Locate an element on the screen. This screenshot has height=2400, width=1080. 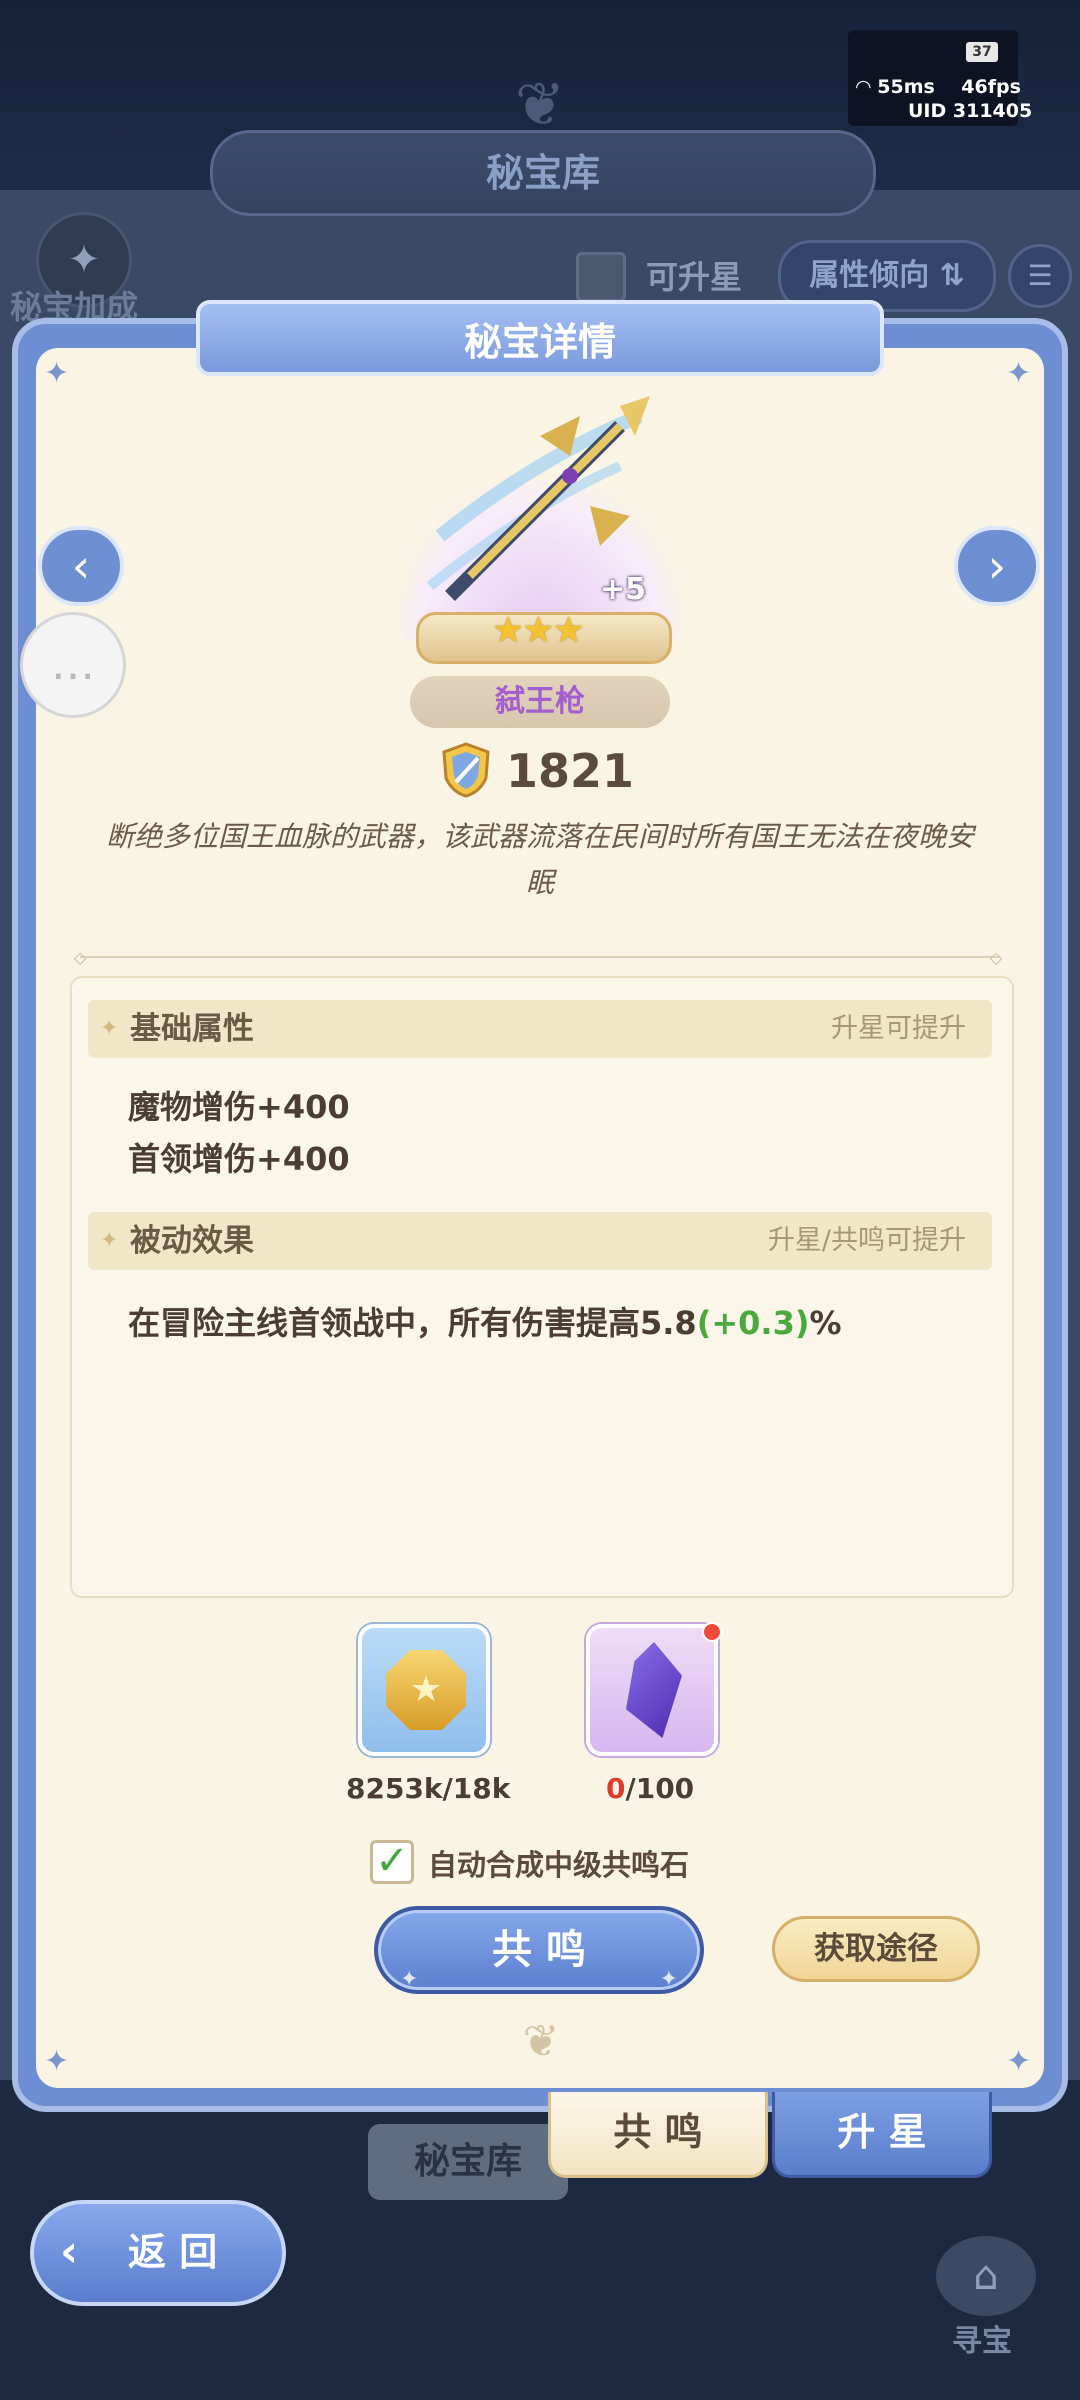
sort-arrows-icon: ⇅ is located at coordinates (952, 275).